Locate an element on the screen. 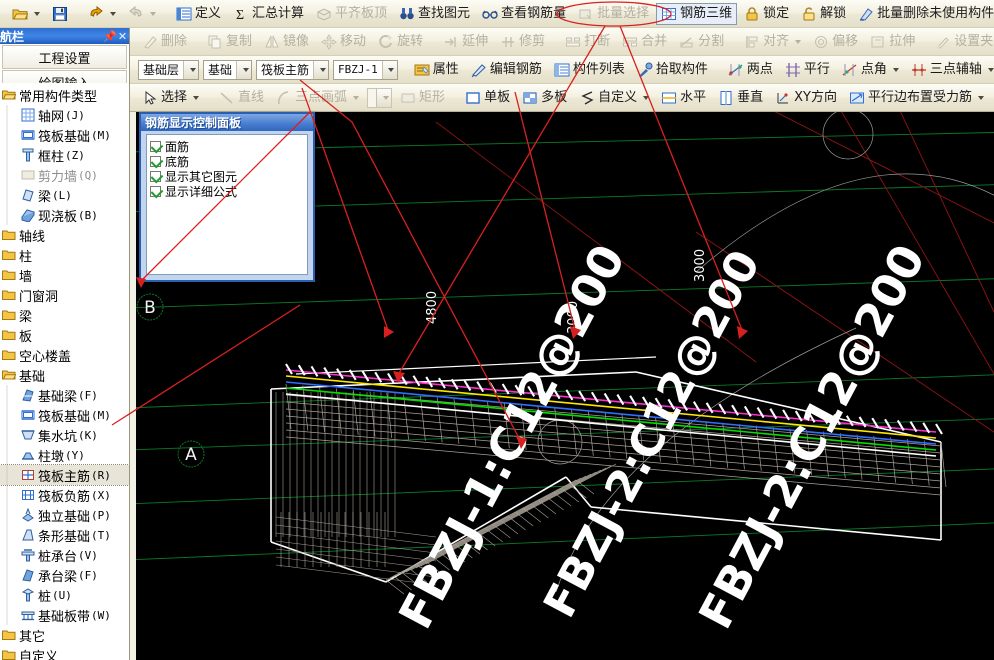  tree-frame-column: 框柱 (Z) is located at coordinates (64, 155).